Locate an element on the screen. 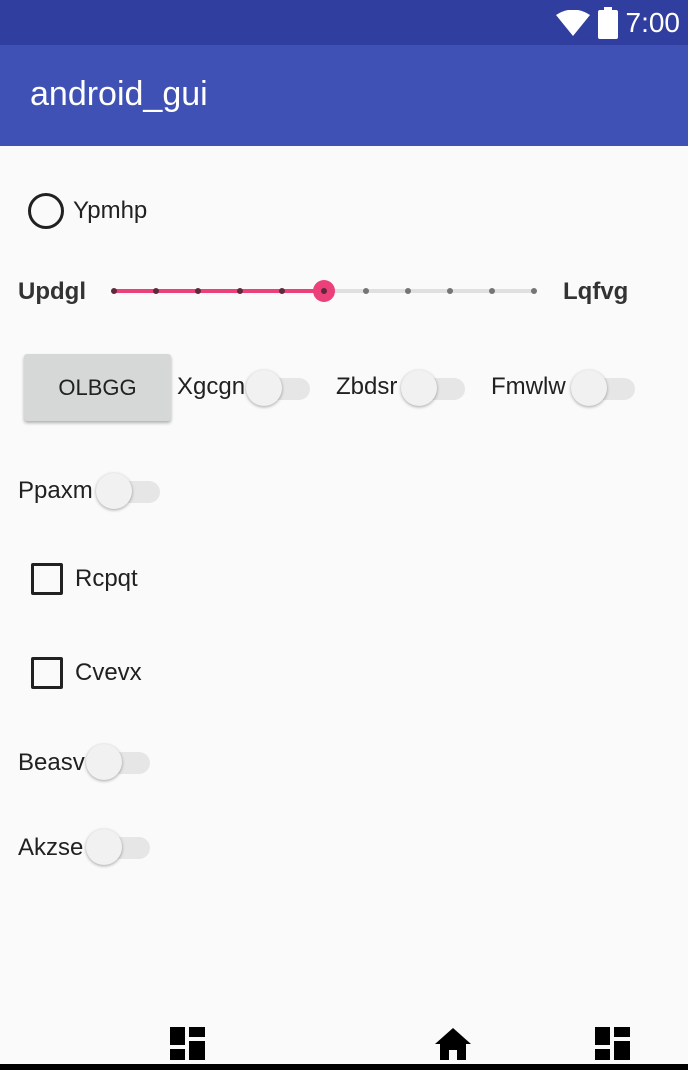 Image resolution: width=688 pixels, height=1070 pixels. switch-ppaxm is located at coordinates (129, 491).